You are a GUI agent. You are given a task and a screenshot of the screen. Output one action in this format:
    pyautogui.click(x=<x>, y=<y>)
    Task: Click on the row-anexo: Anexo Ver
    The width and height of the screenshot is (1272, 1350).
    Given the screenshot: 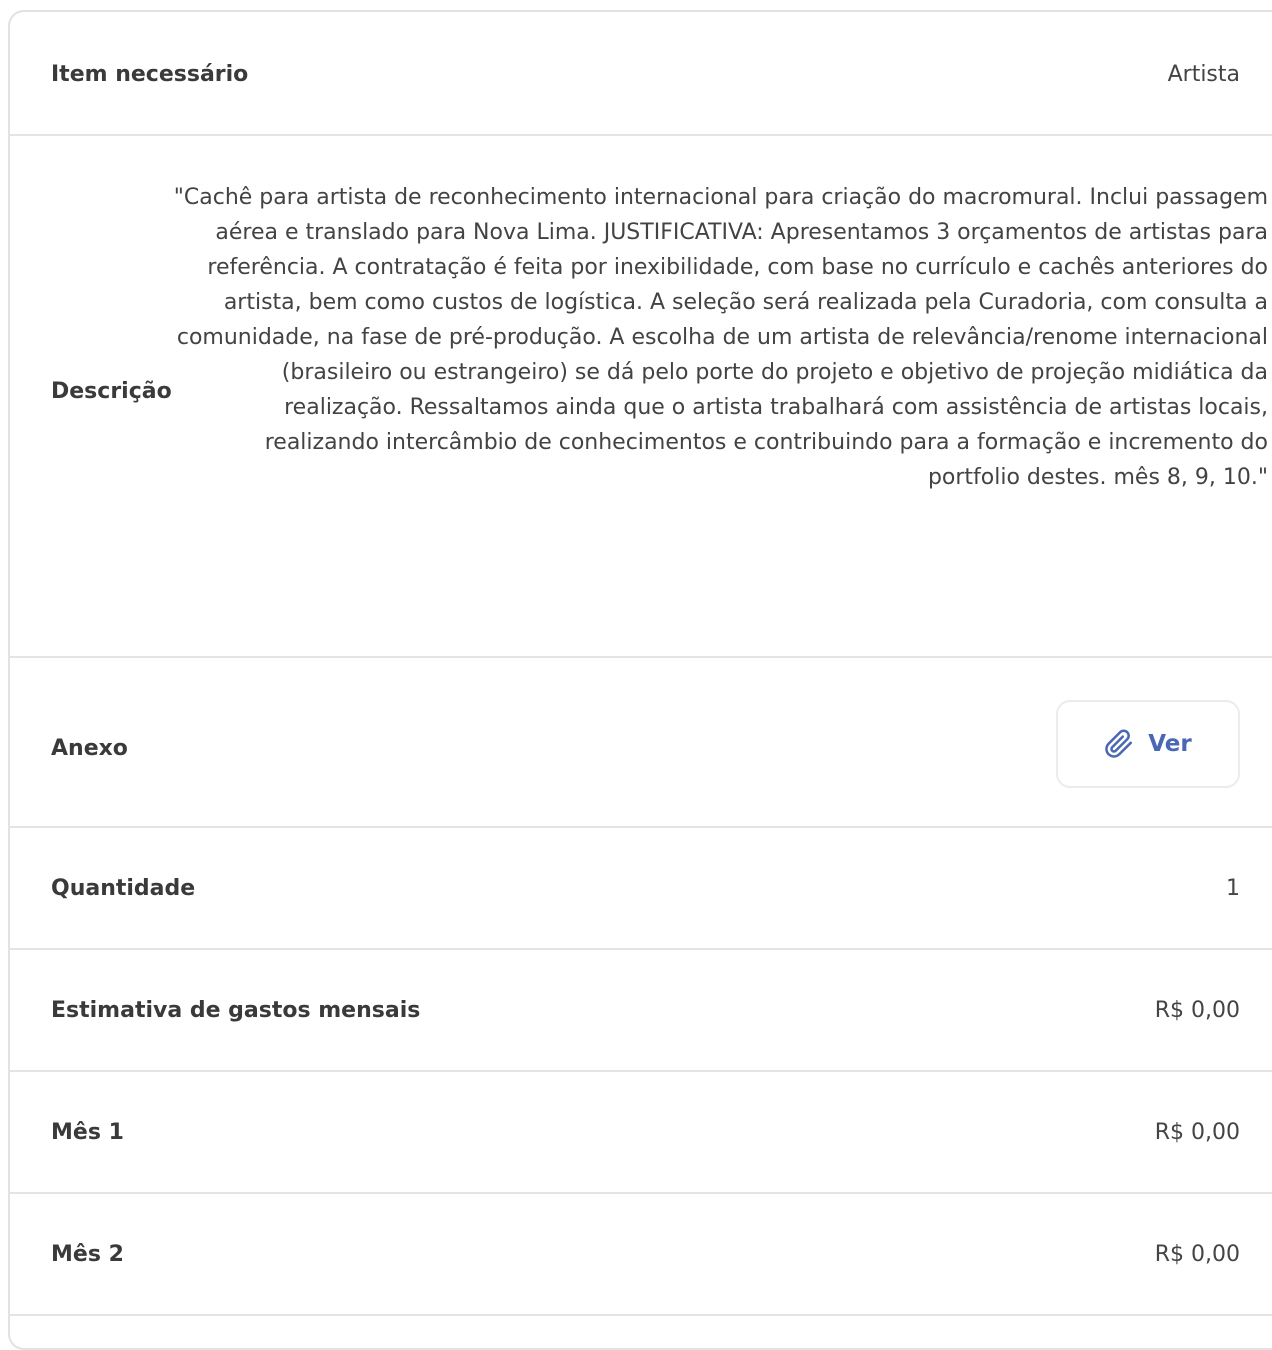 What is the action you would take?
    pyautogui.click(x=641, y=743)
    